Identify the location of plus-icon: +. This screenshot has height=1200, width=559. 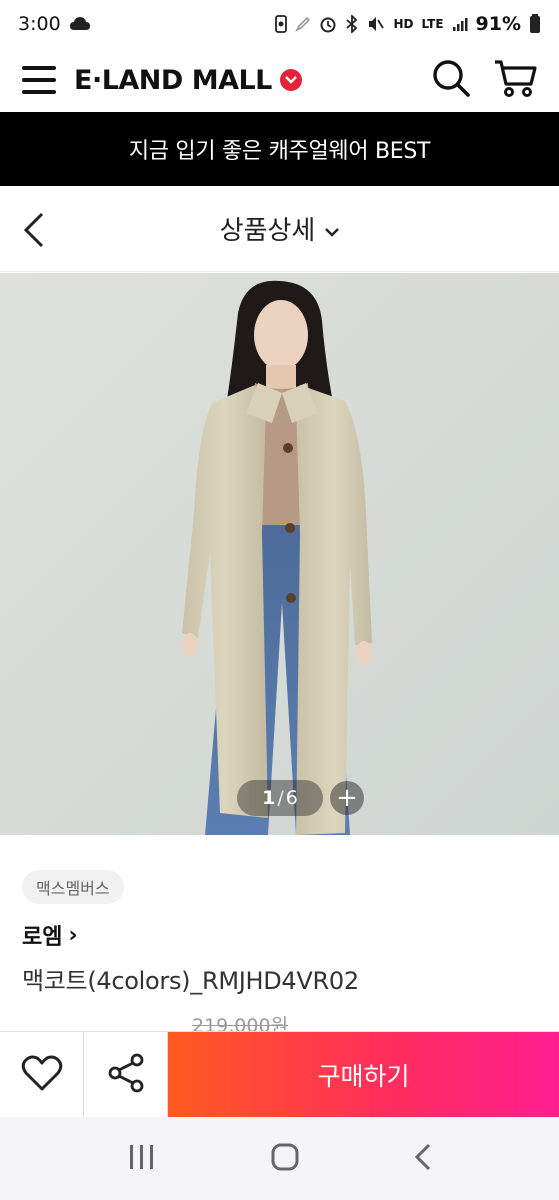
(347, 798).